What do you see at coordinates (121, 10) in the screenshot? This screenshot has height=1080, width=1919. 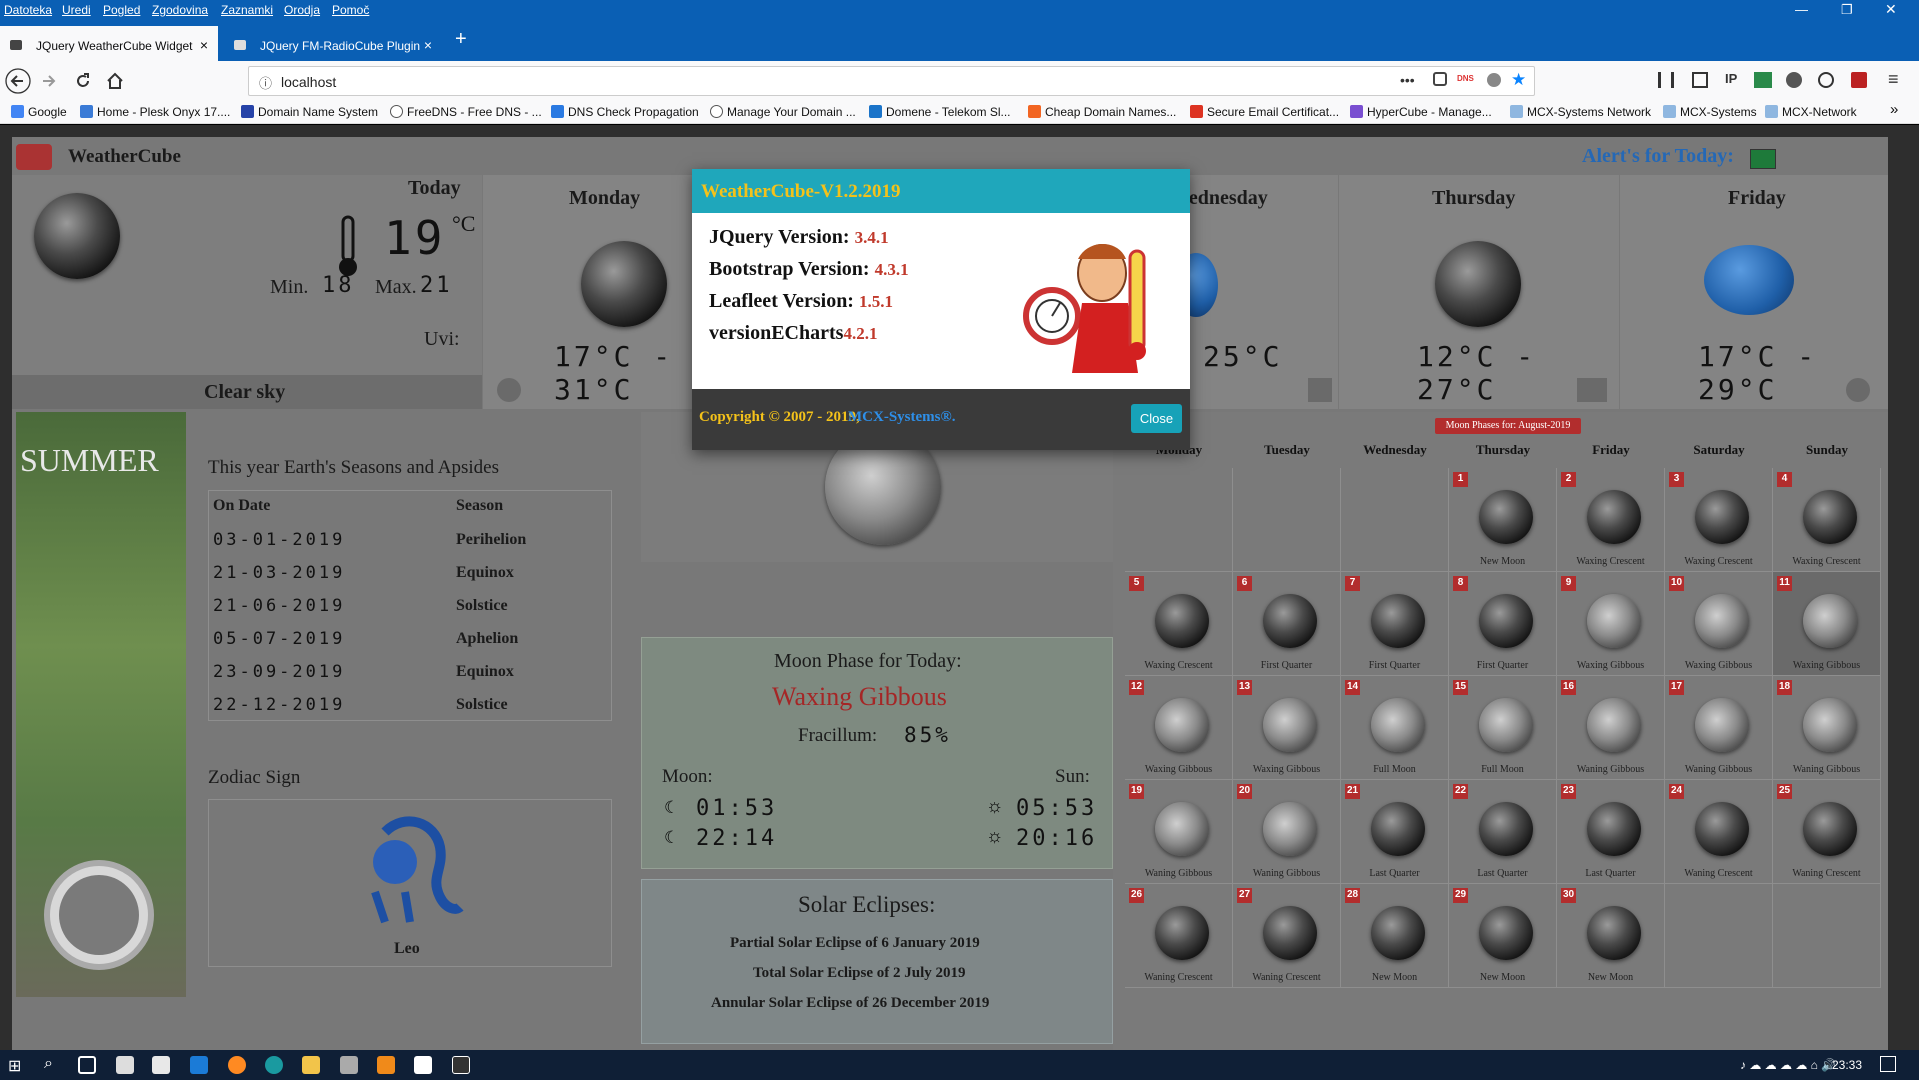 I see `menu-view: Pogled` at bounding box center [121, 10].